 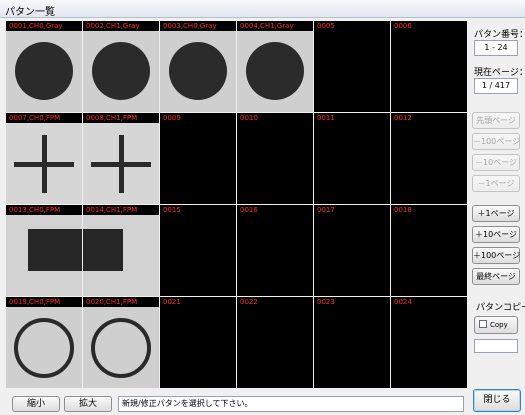 What do you see at coordinates (496, 234) in the screenshot?
I see `plus-10-page-button: ＋10ページ` at bounding box center [496, 234].